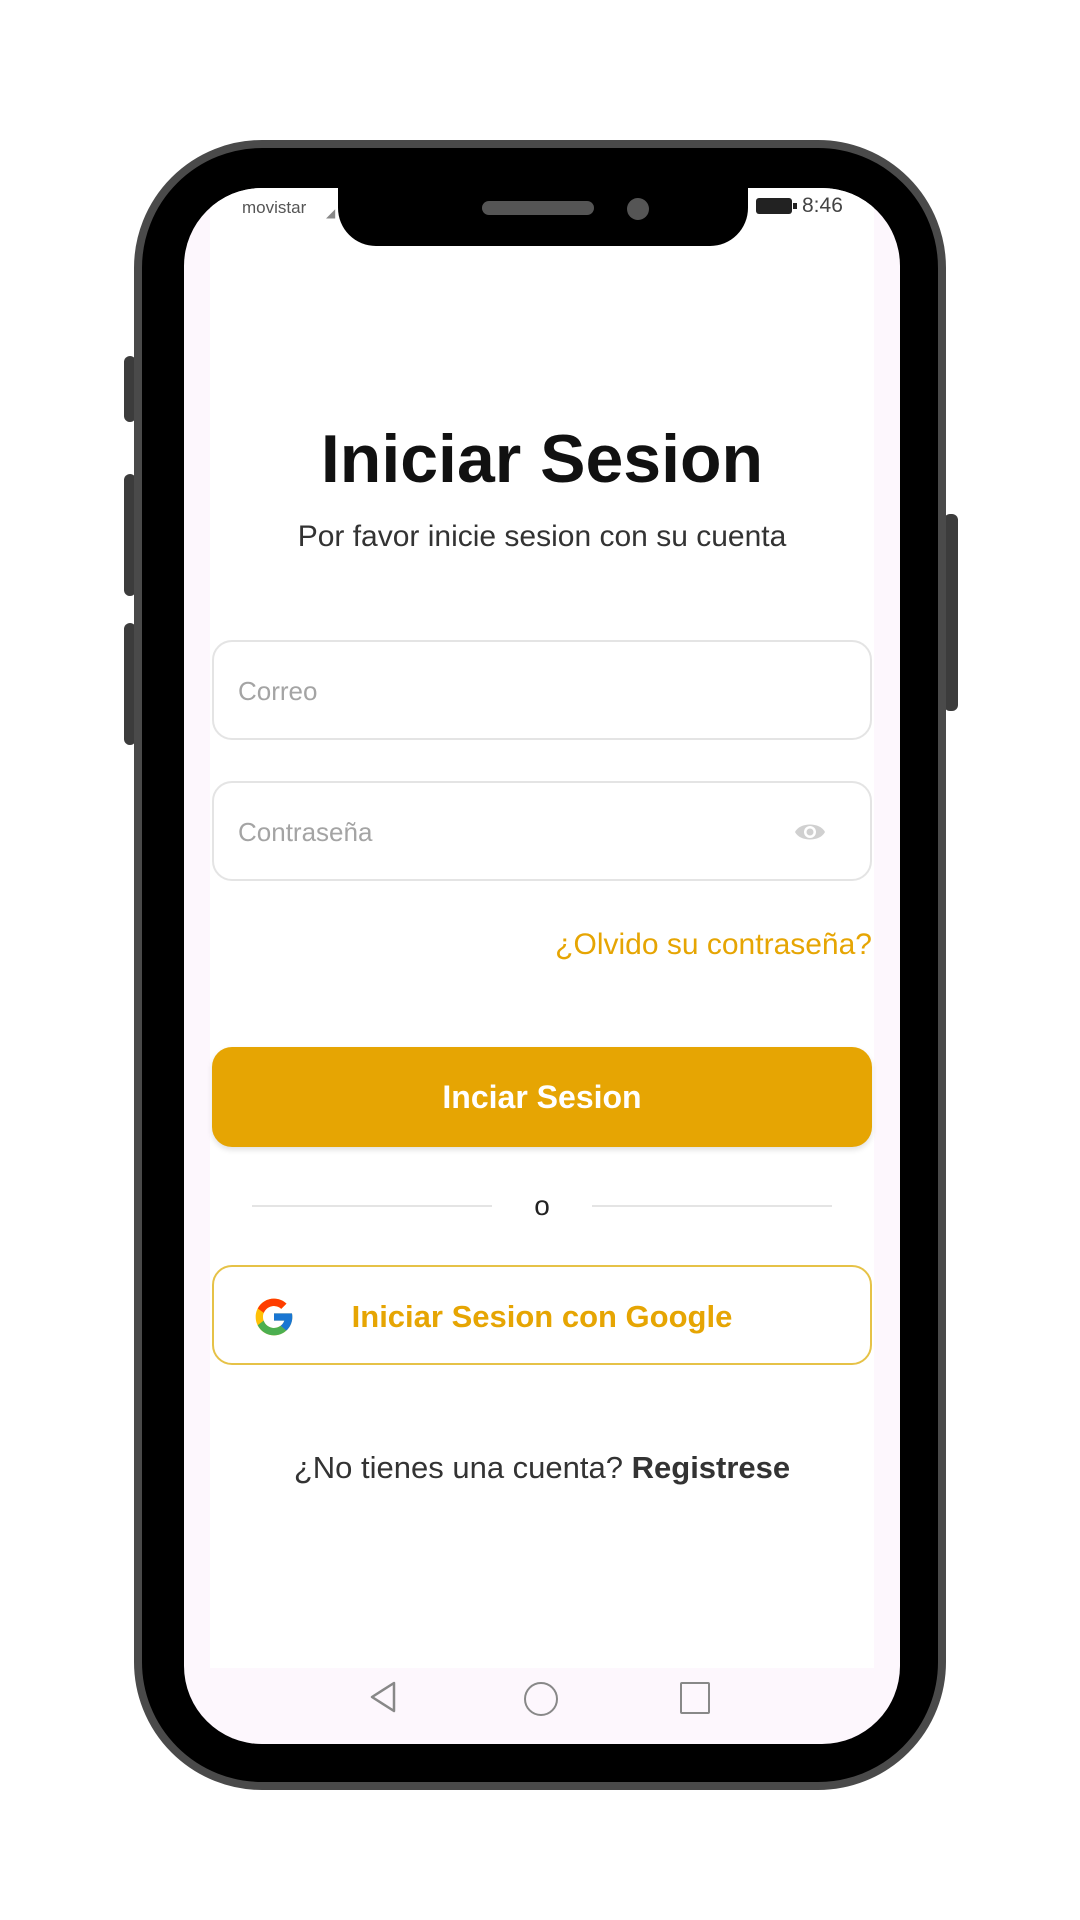 This screenshot has height=1920, width=1080. What do you see at coordinates (541, 1699) in the screenshot?
I see `nav-home-icon` at bounding box center [541, 1699].